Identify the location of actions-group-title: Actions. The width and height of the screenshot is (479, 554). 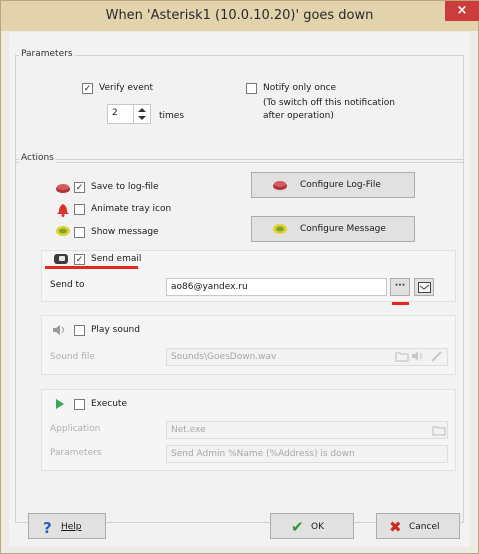
(37, 158).